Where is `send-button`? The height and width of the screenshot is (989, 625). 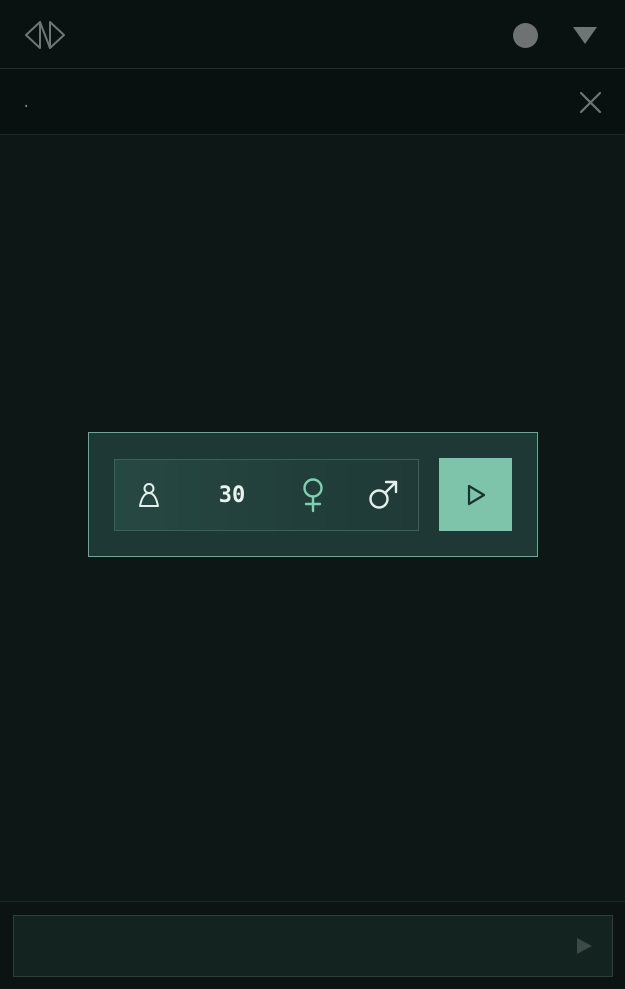
send-button is located at coordinates (584, 946).